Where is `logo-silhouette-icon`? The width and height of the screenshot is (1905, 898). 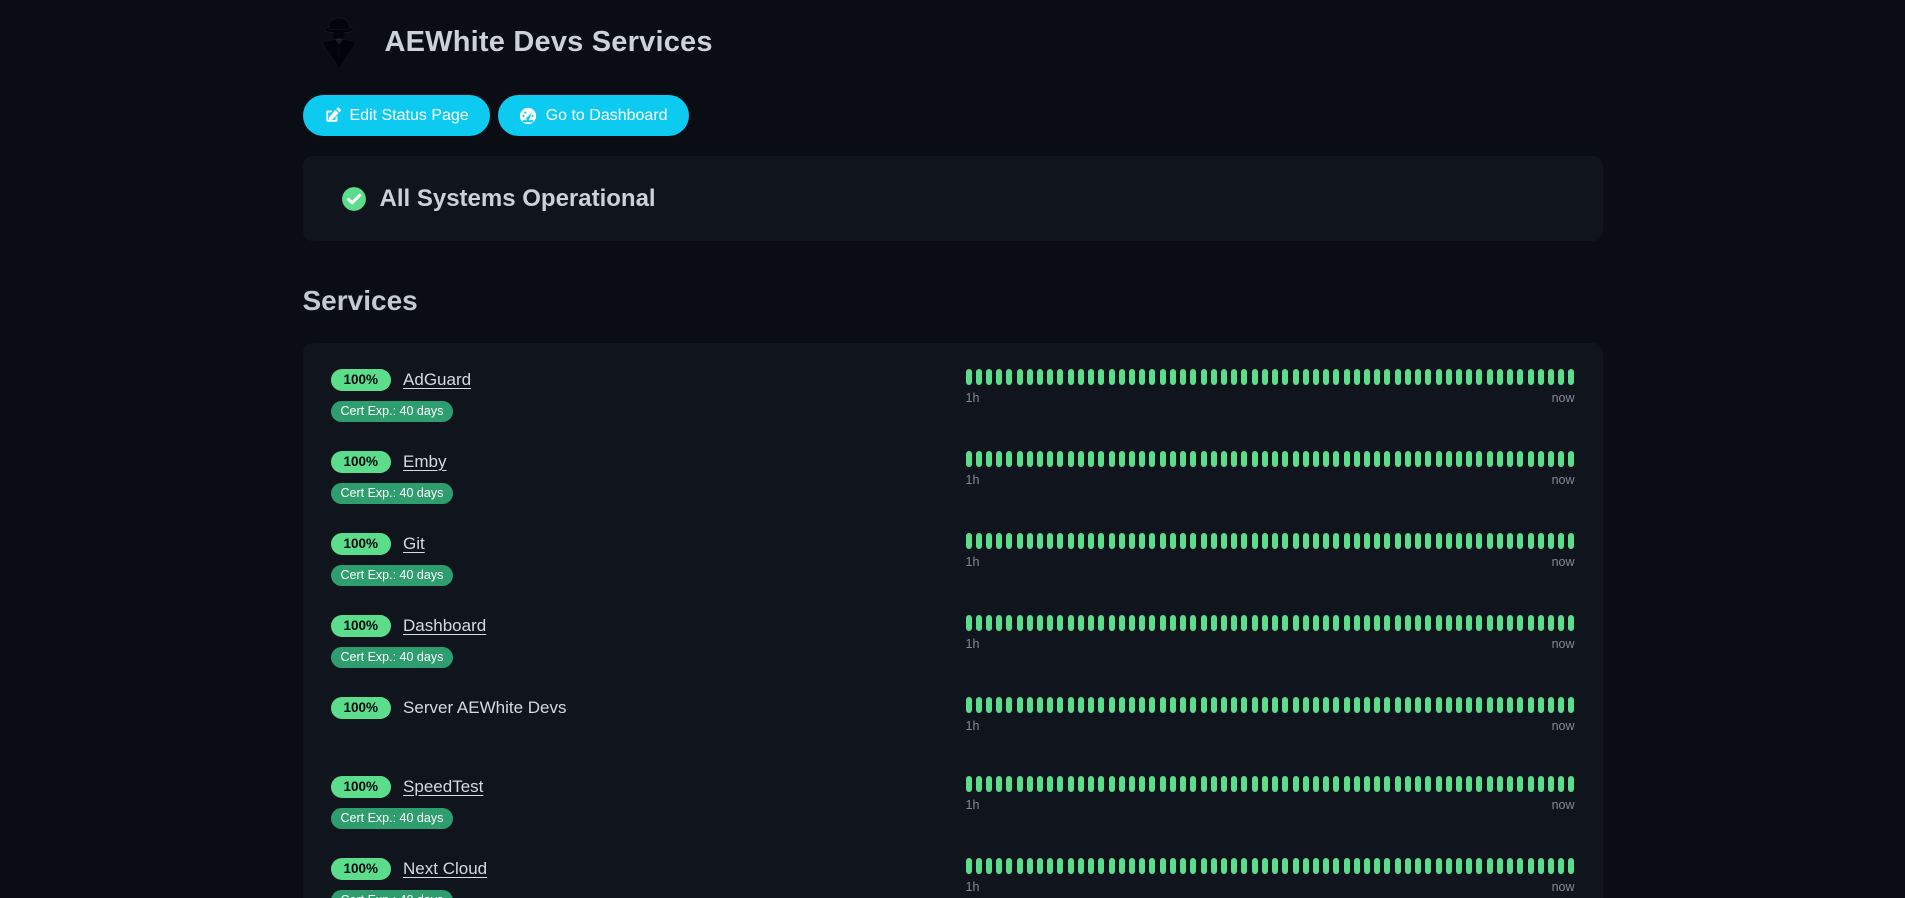 logo-silhouette-icon is located at coordinates (338, 43).